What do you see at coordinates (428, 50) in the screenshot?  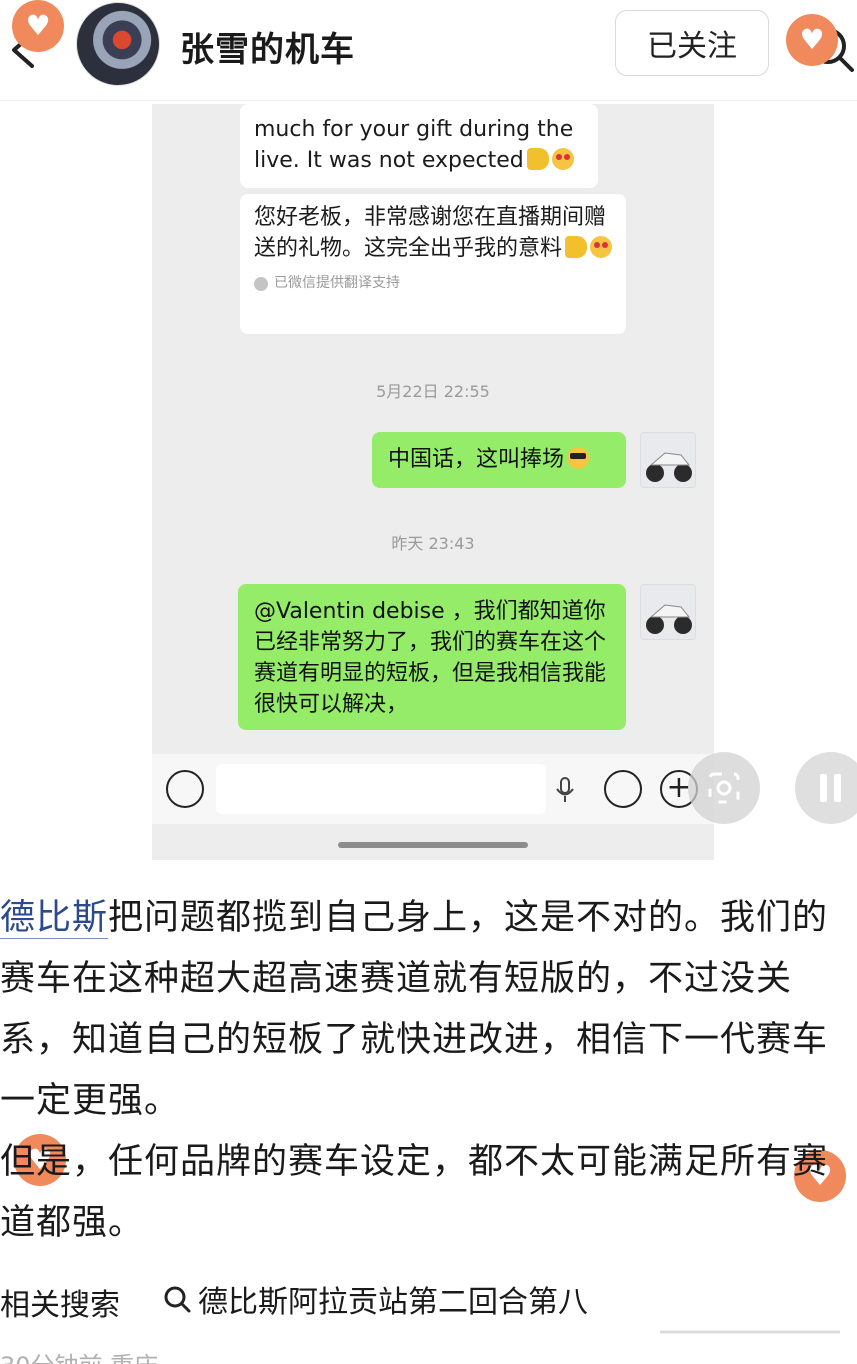 I see `top-bar: 张雪的机车 已关注` at bounding box center [428, 50].